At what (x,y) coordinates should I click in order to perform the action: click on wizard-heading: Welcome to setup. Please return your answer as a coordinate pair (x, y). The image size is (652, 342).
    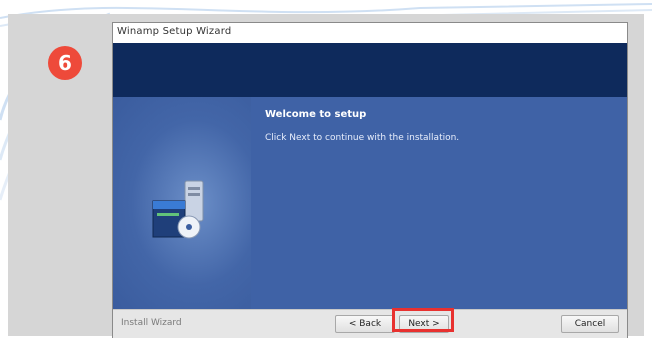
    Looking at the image, I should click on (316, 114).